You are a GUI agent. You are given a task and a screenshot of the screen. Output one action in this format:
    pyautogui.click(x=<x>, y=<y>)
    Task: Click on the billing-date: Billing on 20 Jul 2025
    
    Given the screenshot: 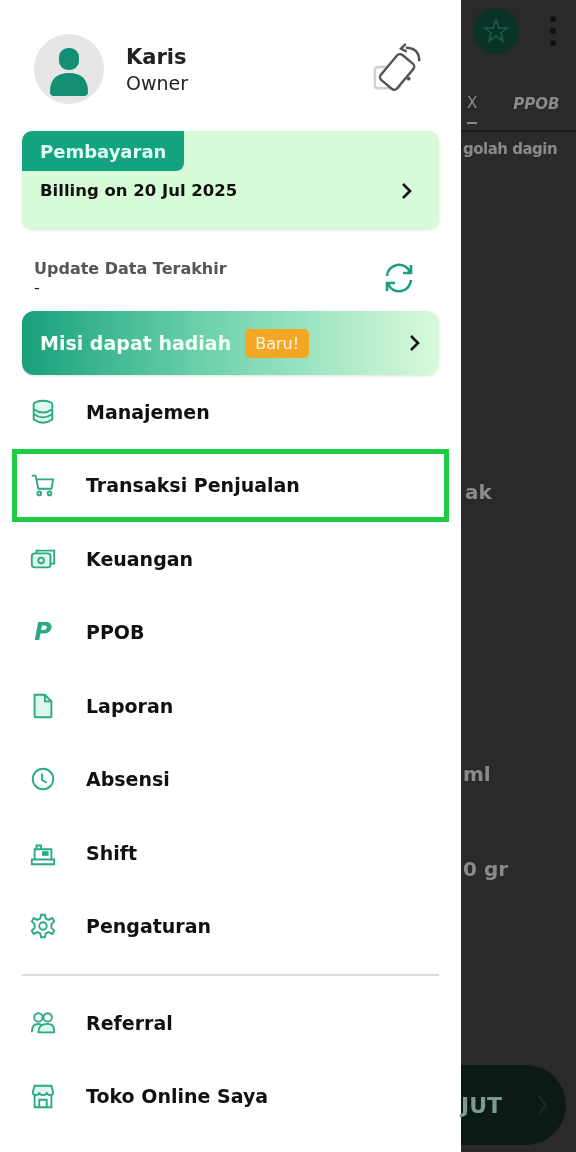 What is the action you would take?
    pyautogui.click(x=139, y=190)
    